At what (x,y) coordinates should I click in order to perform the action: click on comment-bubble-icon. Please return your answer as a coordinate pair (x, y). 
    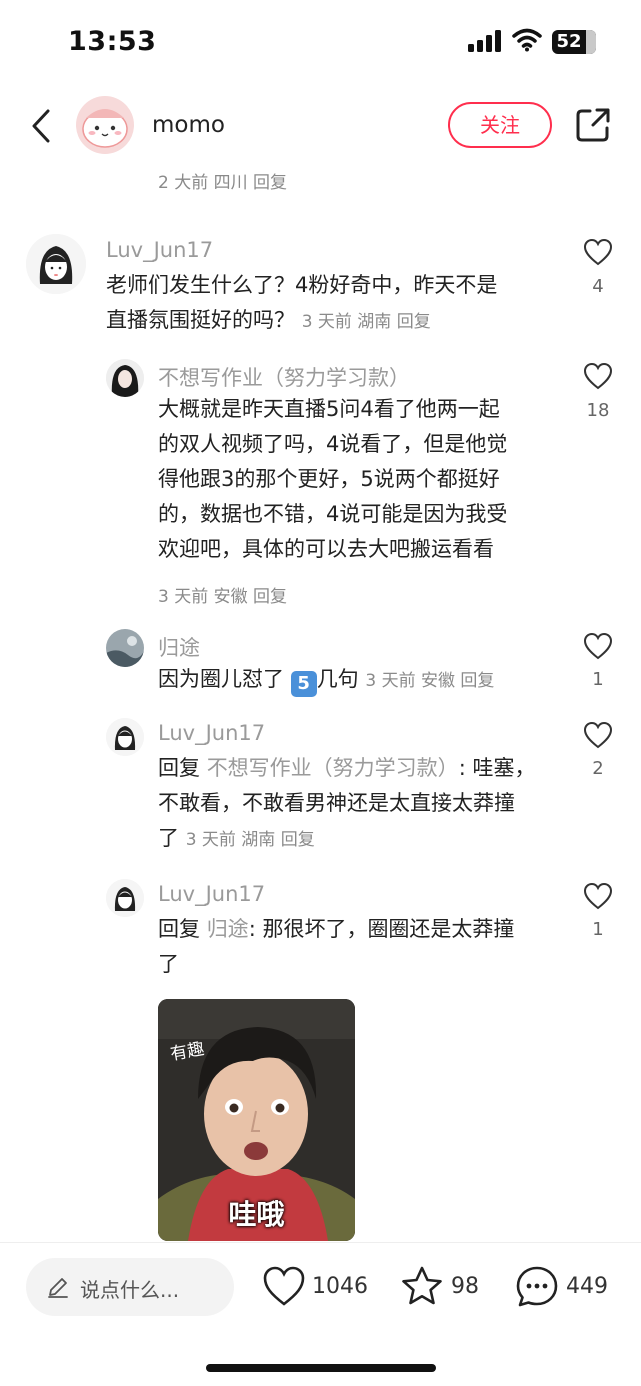
    Looking at the image, I should click on (537, 1287).